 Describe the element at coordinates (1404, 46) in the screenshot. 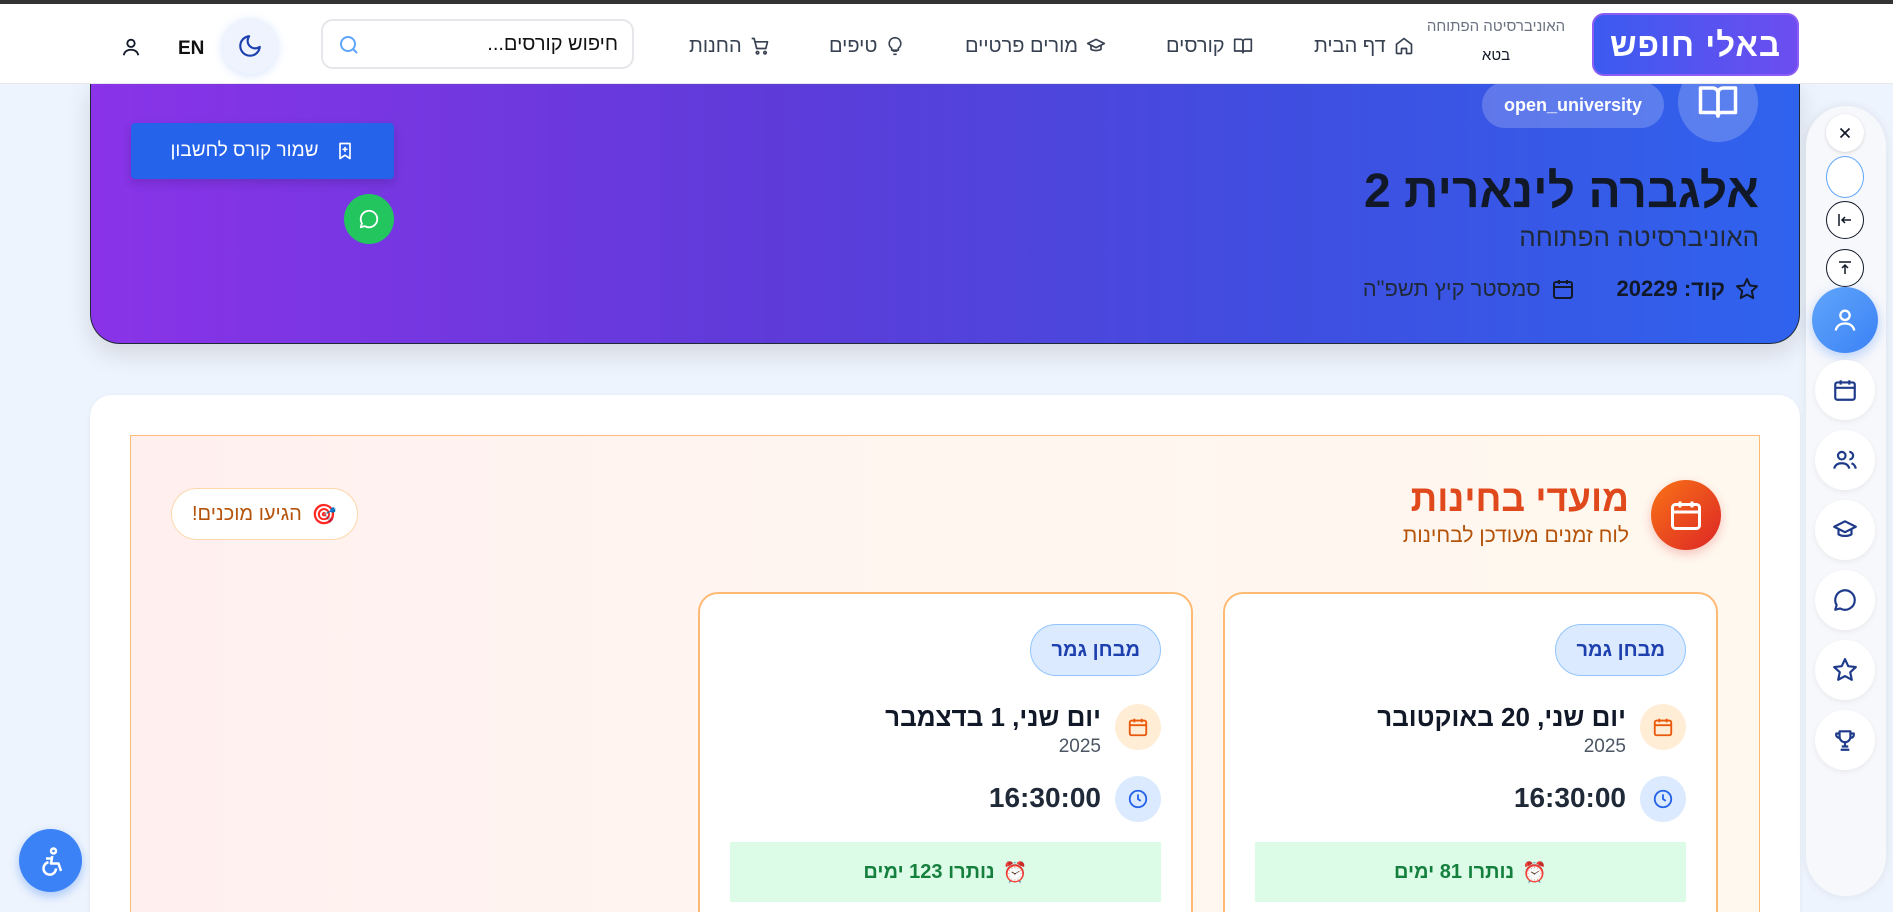

I see `home-icon` at that location.